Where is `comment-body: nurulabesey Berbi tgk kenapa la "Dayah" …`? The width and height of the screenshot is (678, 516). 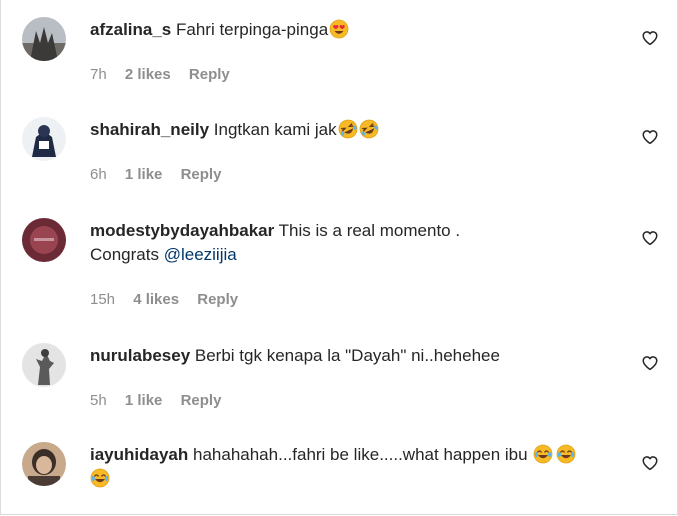 comment-body: nurulabesey Berbi tgk kenapa la "Dayah" … is located at coordinates (355, 356).